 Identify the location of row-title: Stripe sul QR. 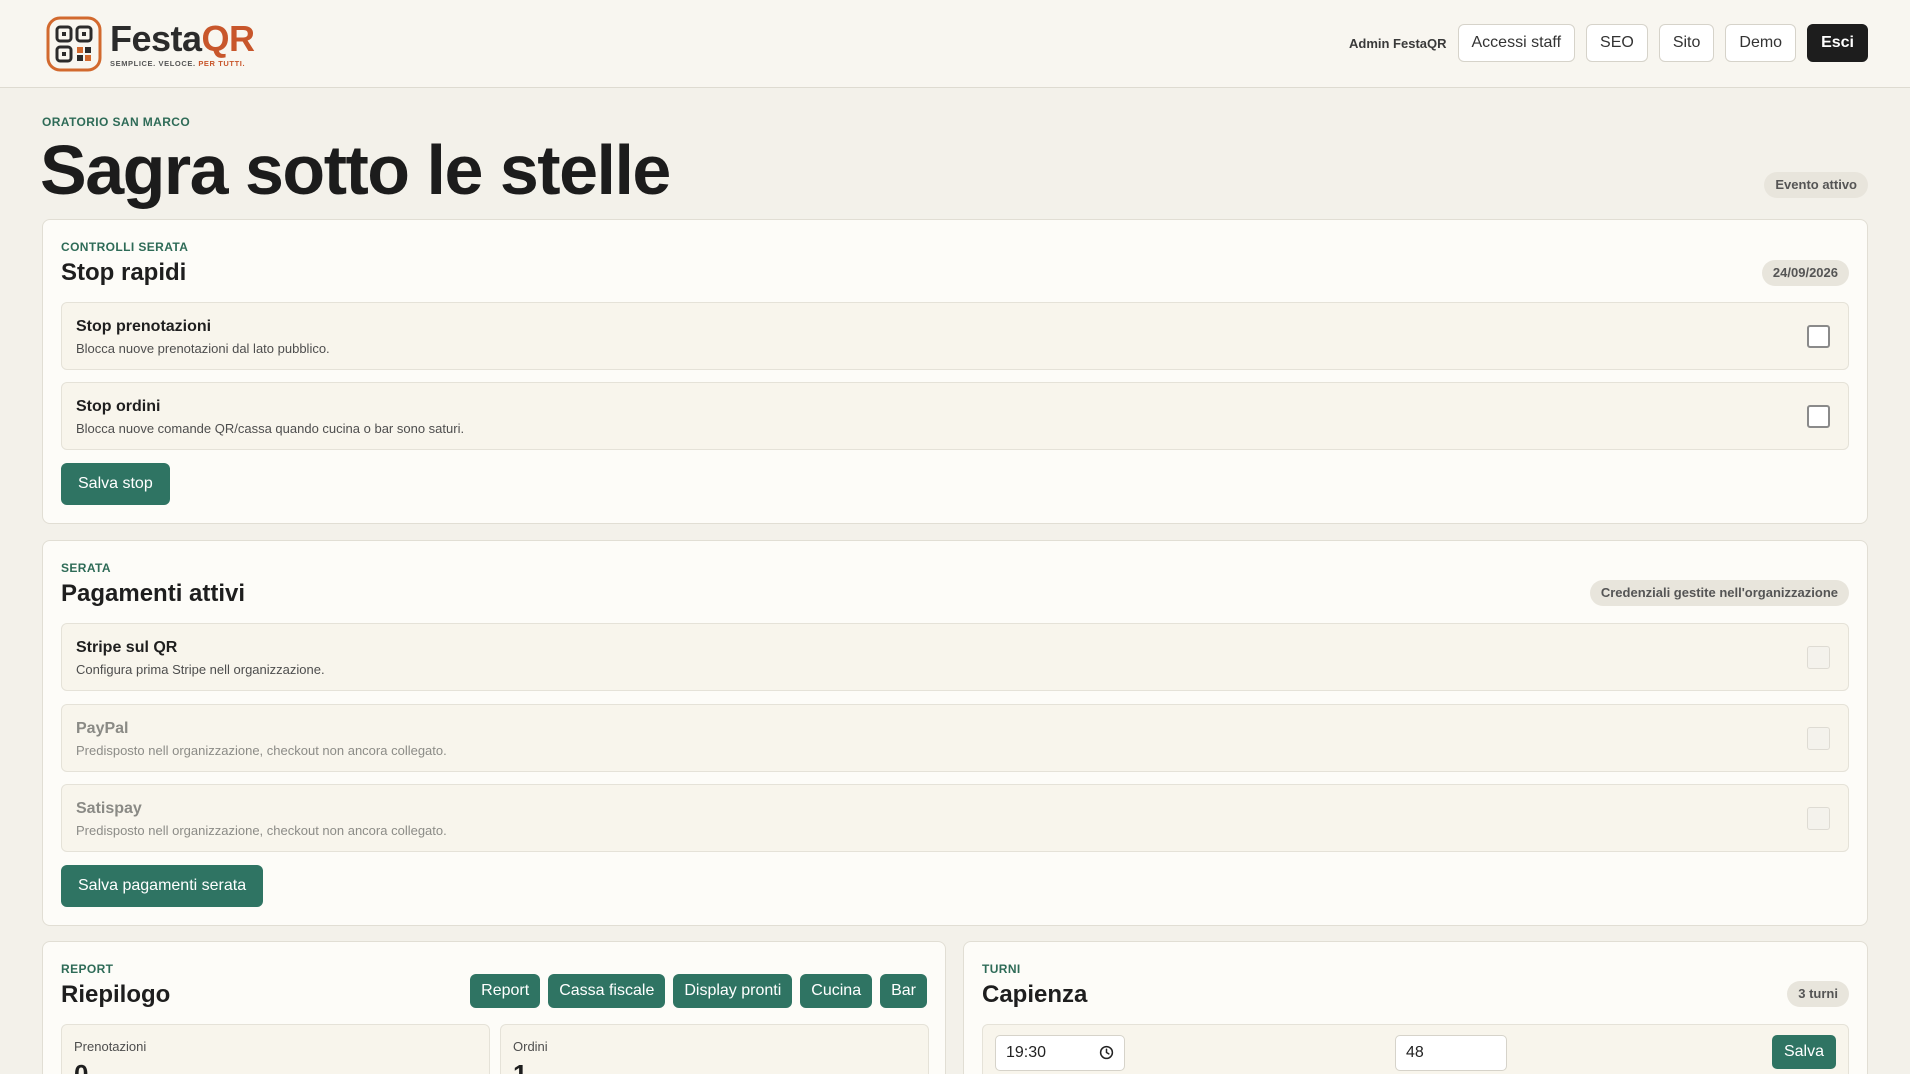
(127, 647).